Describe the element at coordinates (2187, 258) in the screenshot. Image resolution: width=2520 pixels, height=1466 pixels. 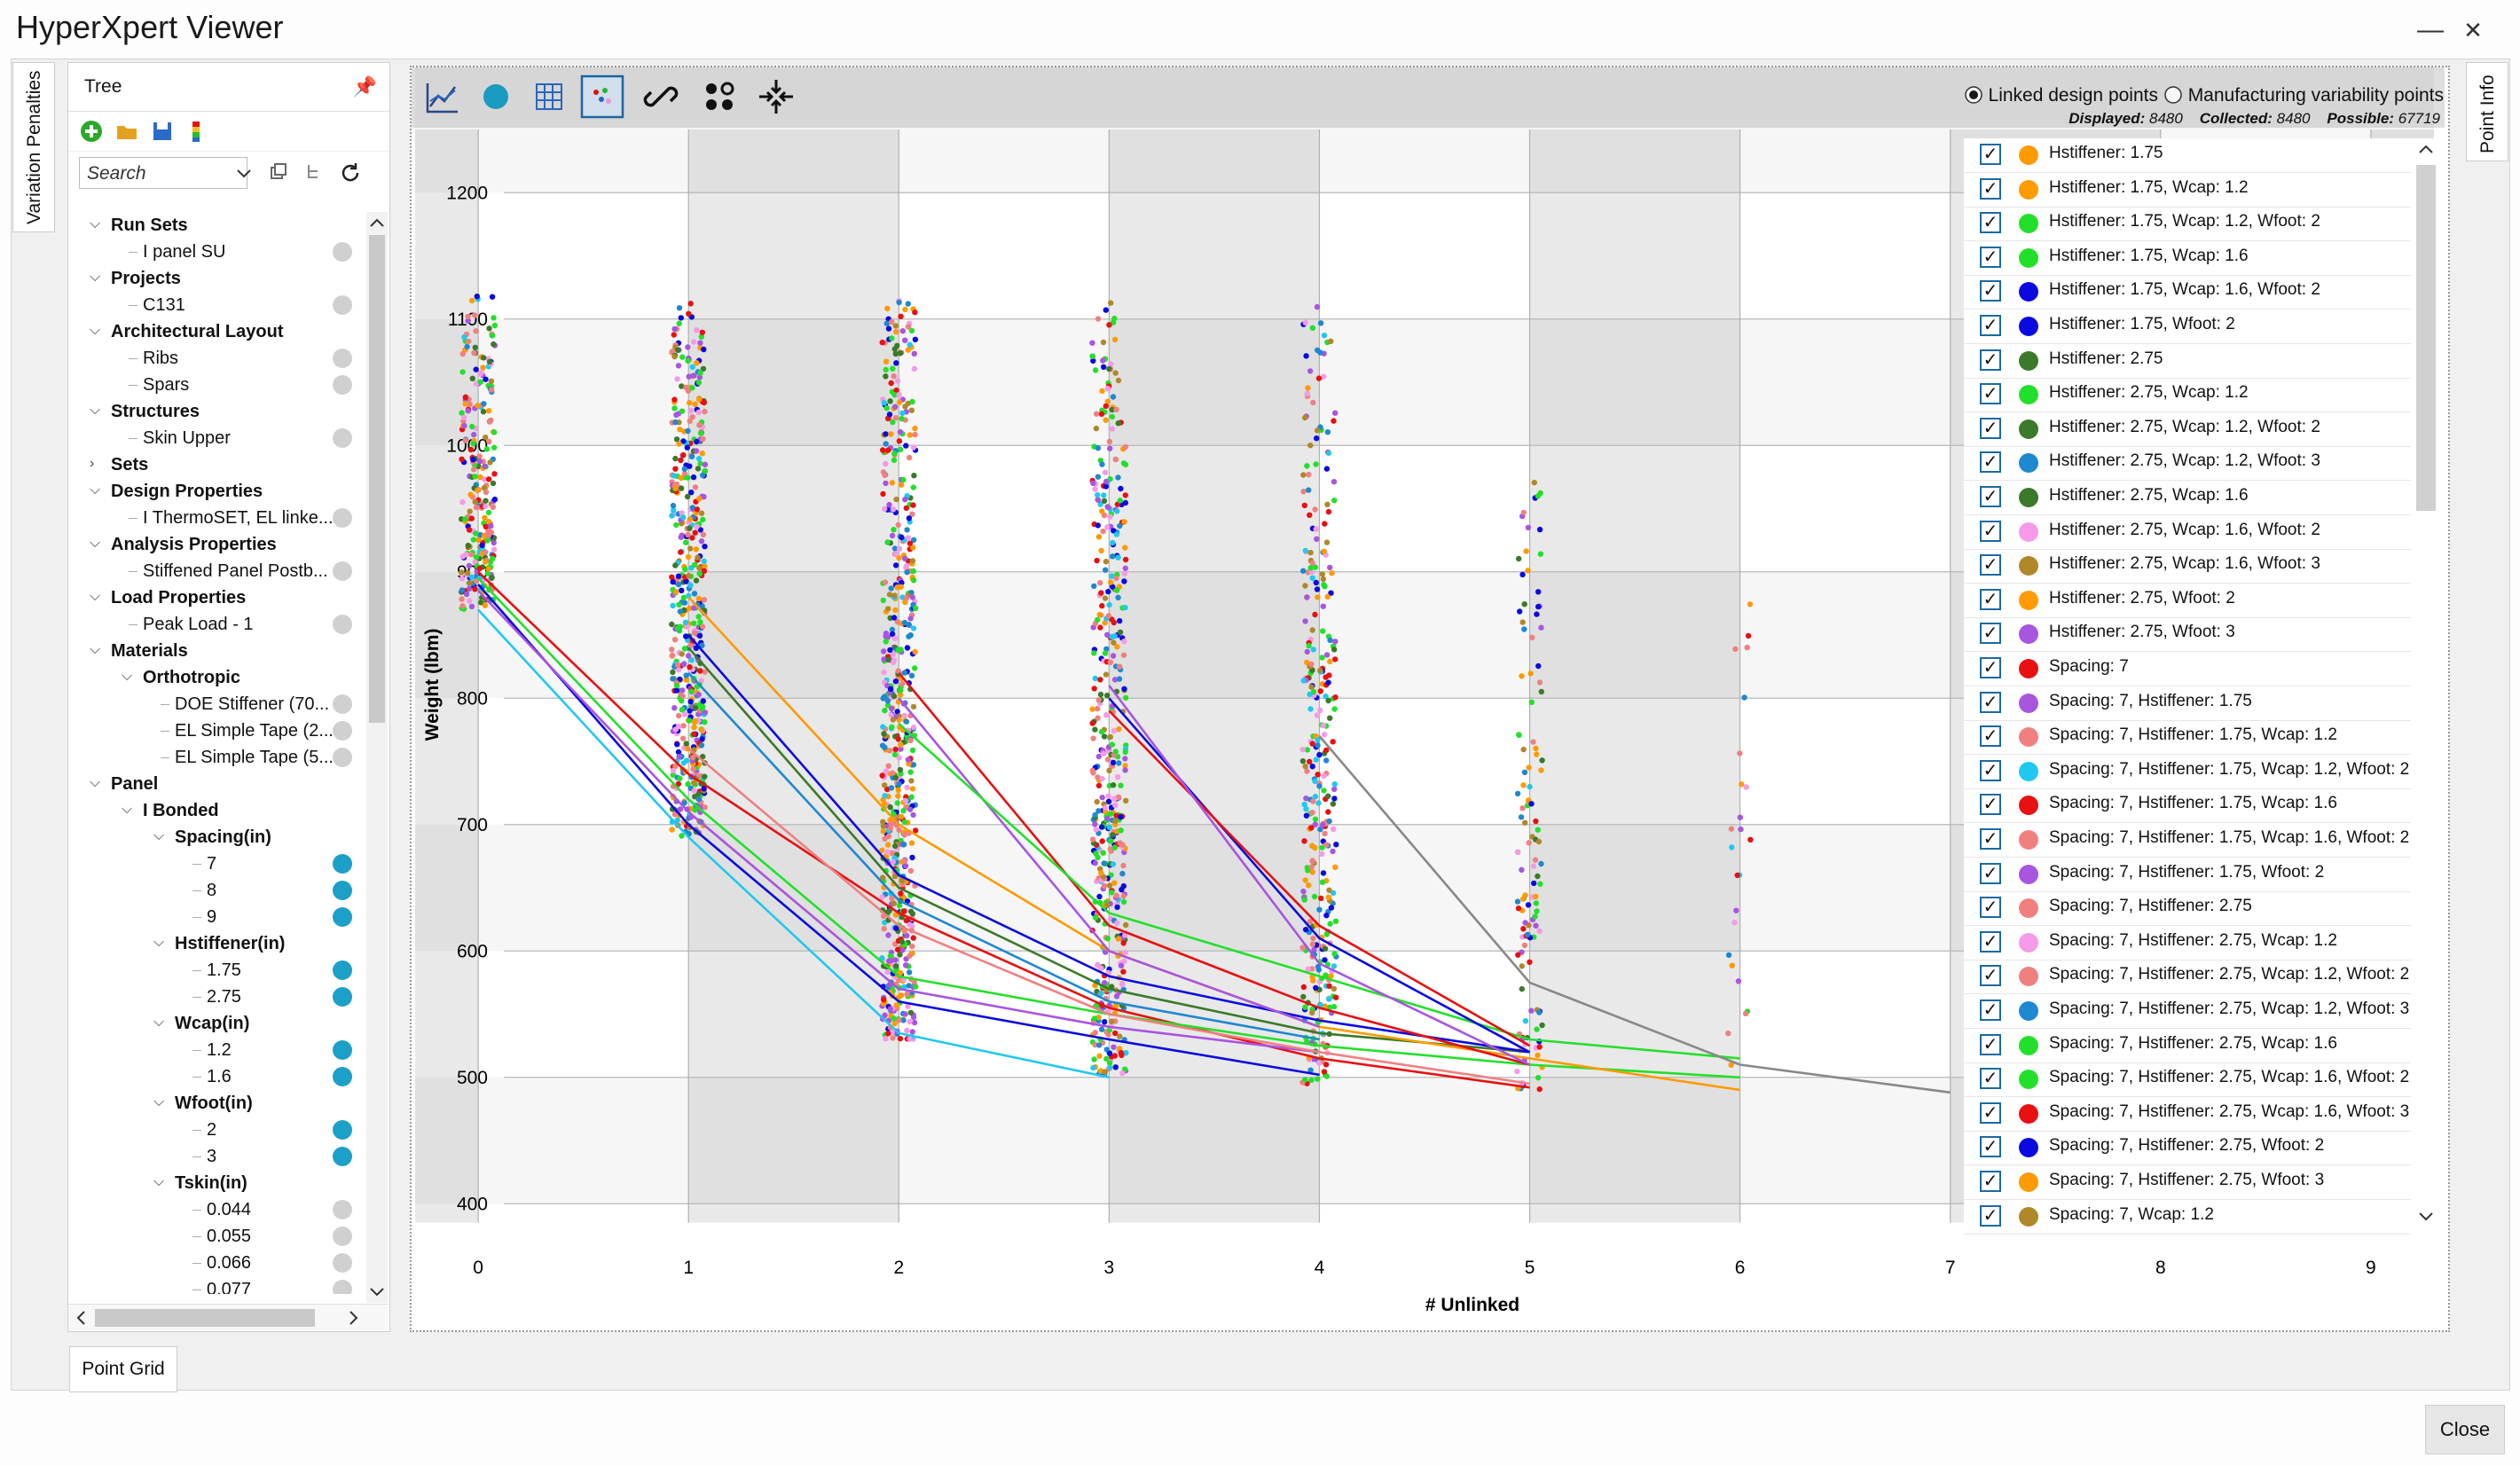
I see `legend-row: ✓ Hstiffener: 1.75, Wcap: 1.6` at that location.